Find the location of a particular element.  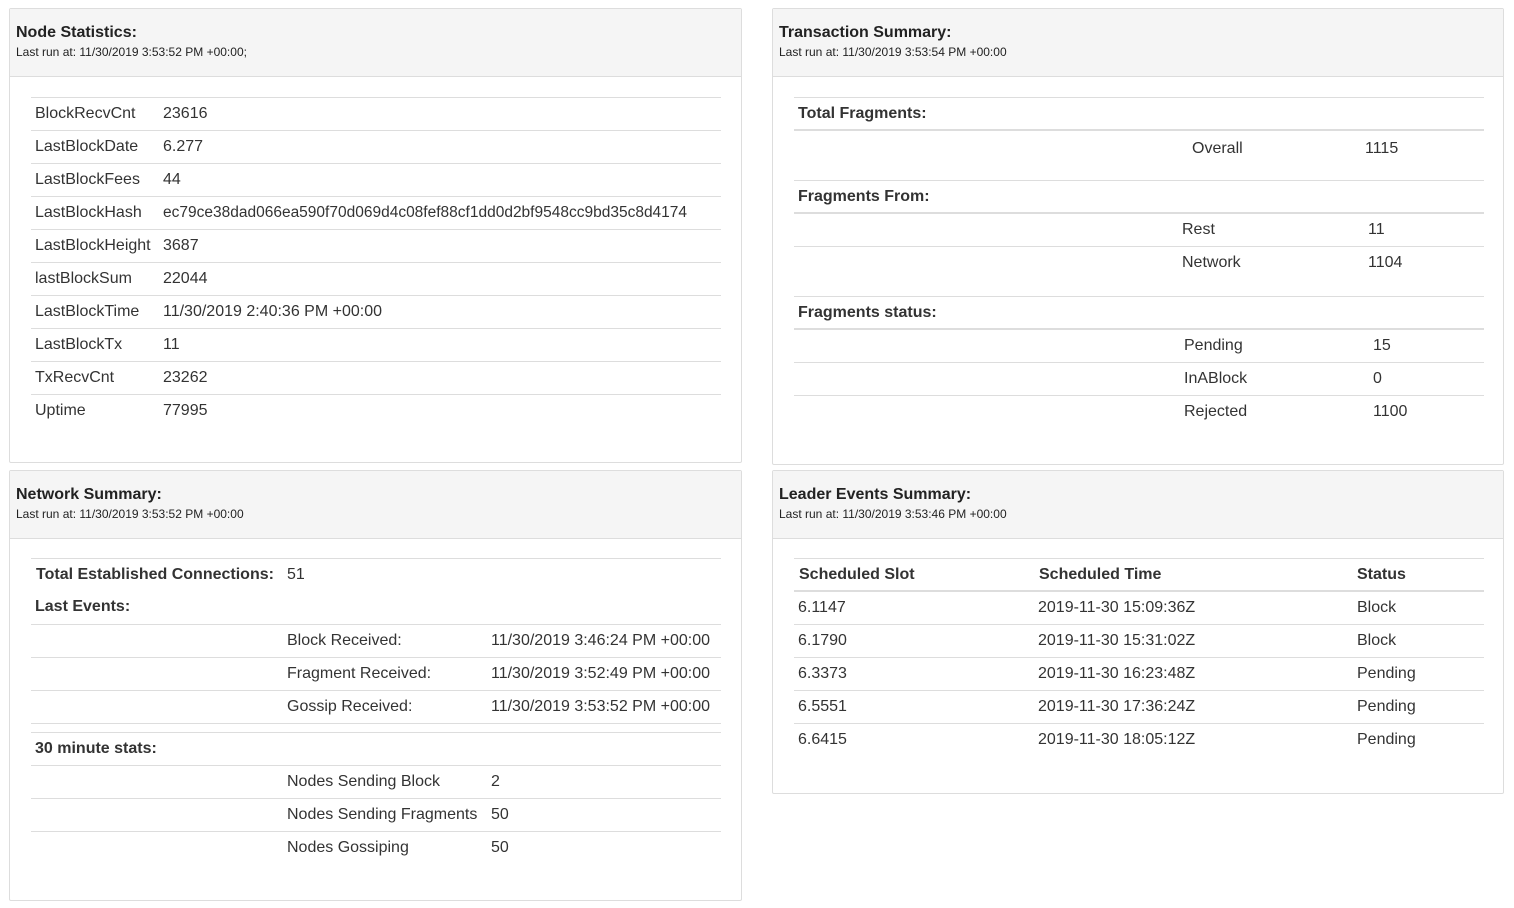

transaction-summary-title: Transaction Summary: is located at coordinates (865, 32).